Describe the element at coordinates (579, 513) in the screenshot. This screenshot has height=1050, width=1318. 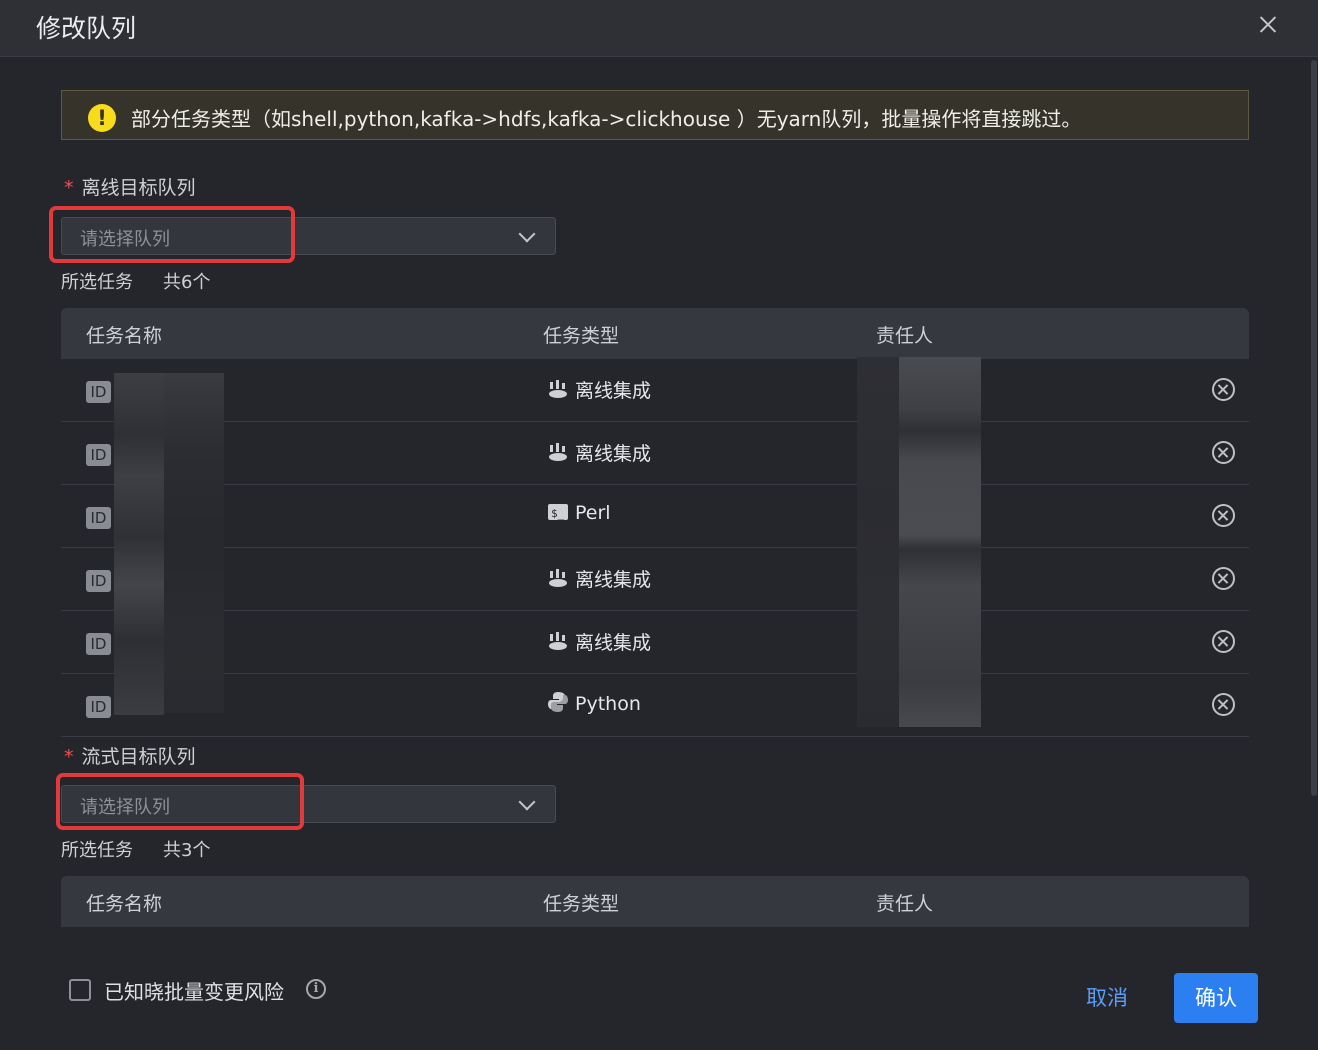
I see `task-type: $_ Perl` at that location.